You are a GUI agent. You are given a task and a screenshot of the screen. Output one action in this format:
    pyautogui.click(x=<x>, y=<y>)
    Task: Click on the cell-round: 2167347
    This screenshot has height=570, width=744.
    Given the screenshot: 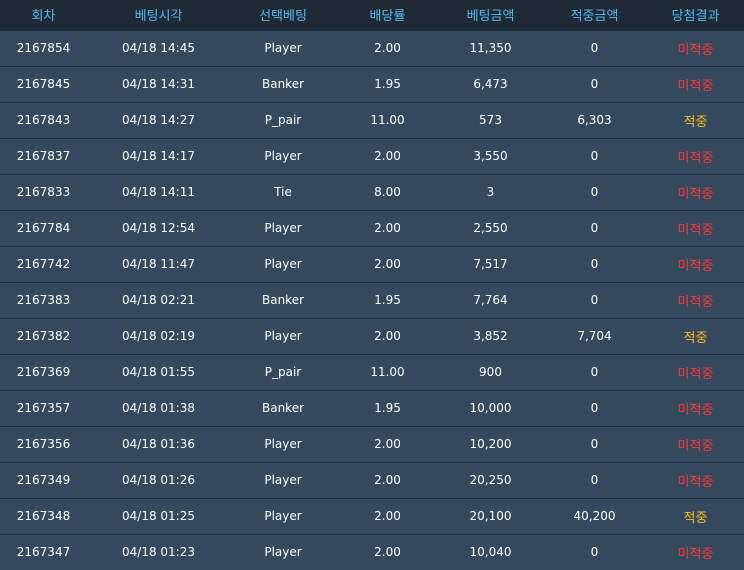 What is the action you would take?
    pyautogui.click(x=43, y=551)
    